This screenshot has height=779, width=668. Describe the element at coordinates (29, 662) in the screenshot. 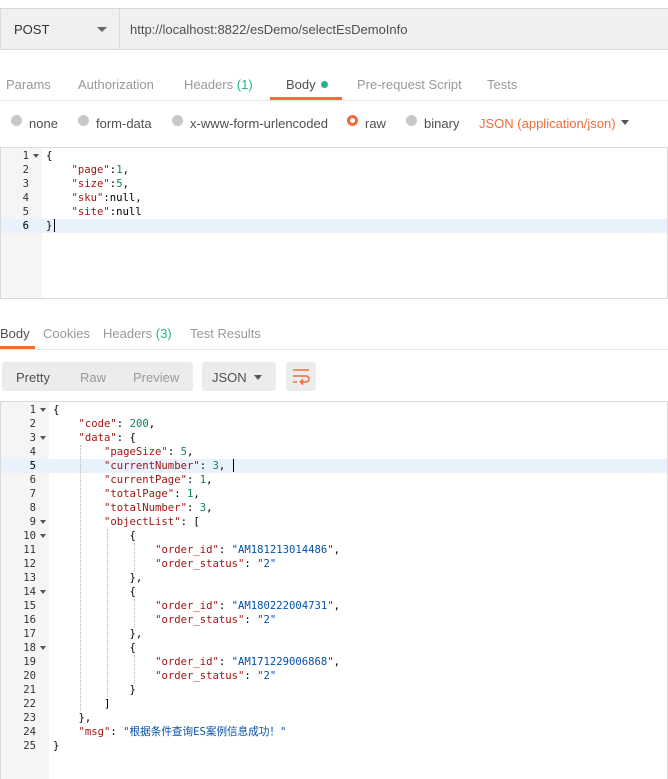

I see `line-number: 19` at that location.